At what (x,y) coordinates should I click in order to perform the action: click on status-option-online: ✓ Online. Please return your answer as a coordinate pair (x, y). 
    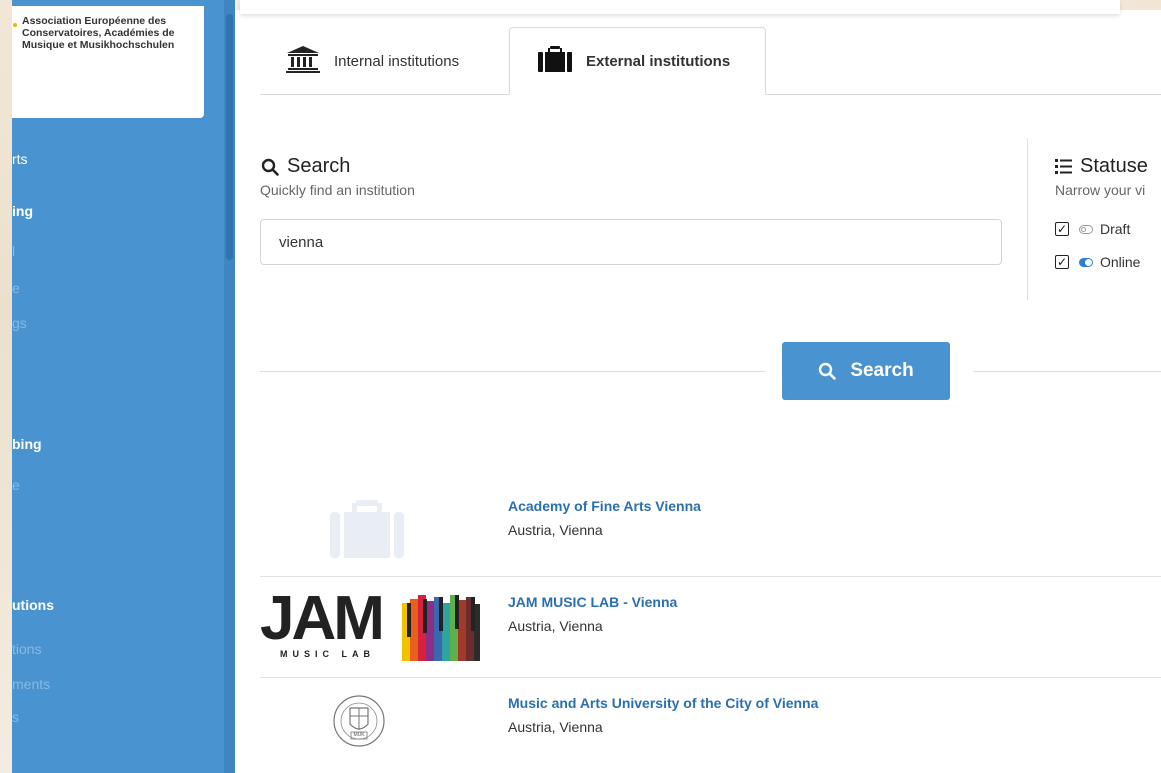
    Looking at the image, I should click on (1097, 262).